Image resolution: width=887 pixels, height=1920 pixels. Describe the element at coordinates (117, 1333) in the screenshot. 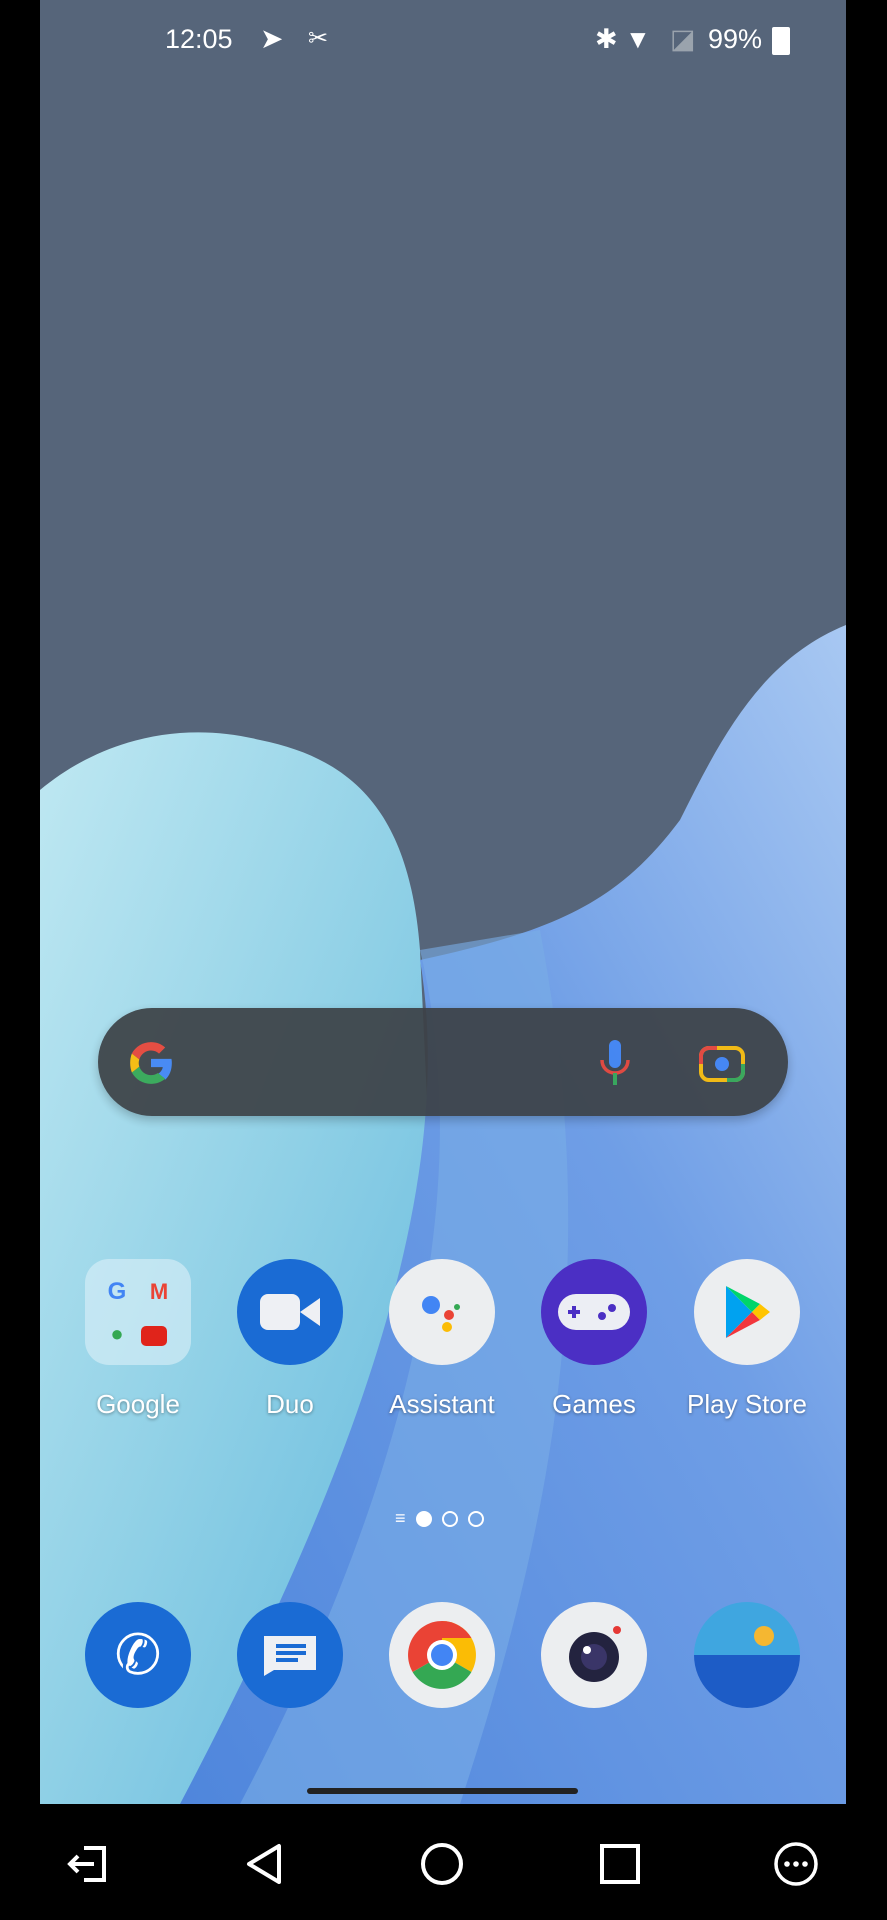

I see `maps-mini-icon: ●` at that location.